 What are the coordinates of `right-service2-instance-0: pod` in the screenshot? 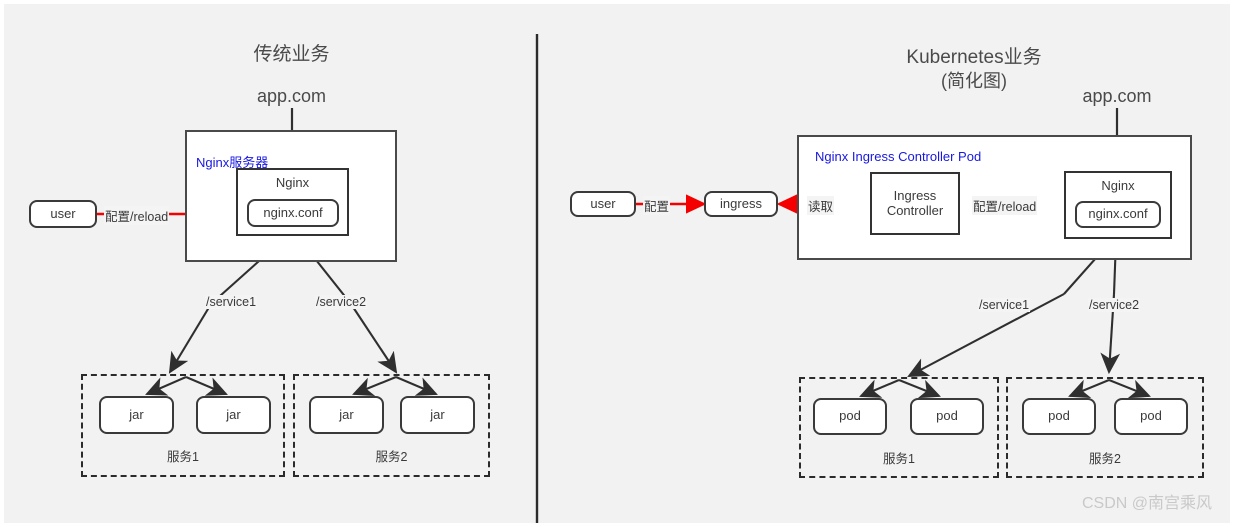 It's located at (1059, 416).